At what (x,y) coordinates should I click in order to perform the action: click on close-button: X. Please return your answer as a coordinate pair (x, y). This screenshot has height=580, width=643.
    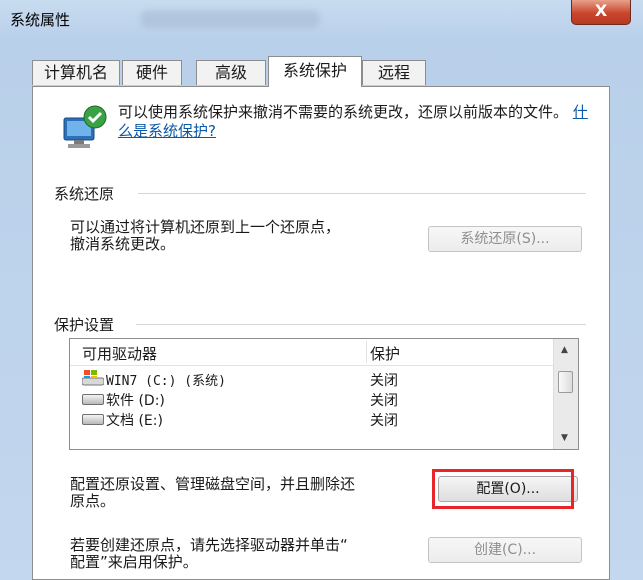
    Looking at the image, I should click on (601, 12).